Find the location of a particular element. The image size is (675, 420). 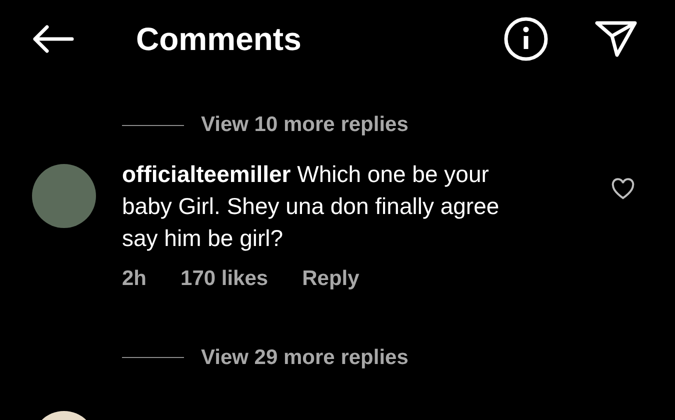

back-button is located at coordinates (53, 39).